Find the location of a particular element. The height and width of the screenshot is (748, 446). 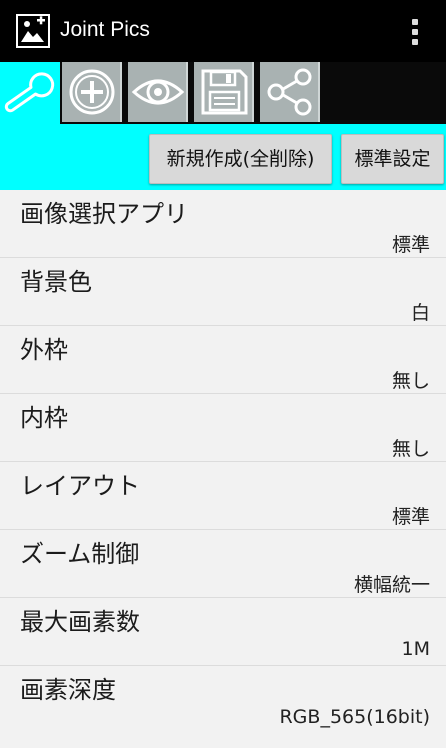

setting-inner-frame: 内枠 無し is located at coordinates (223, 428).